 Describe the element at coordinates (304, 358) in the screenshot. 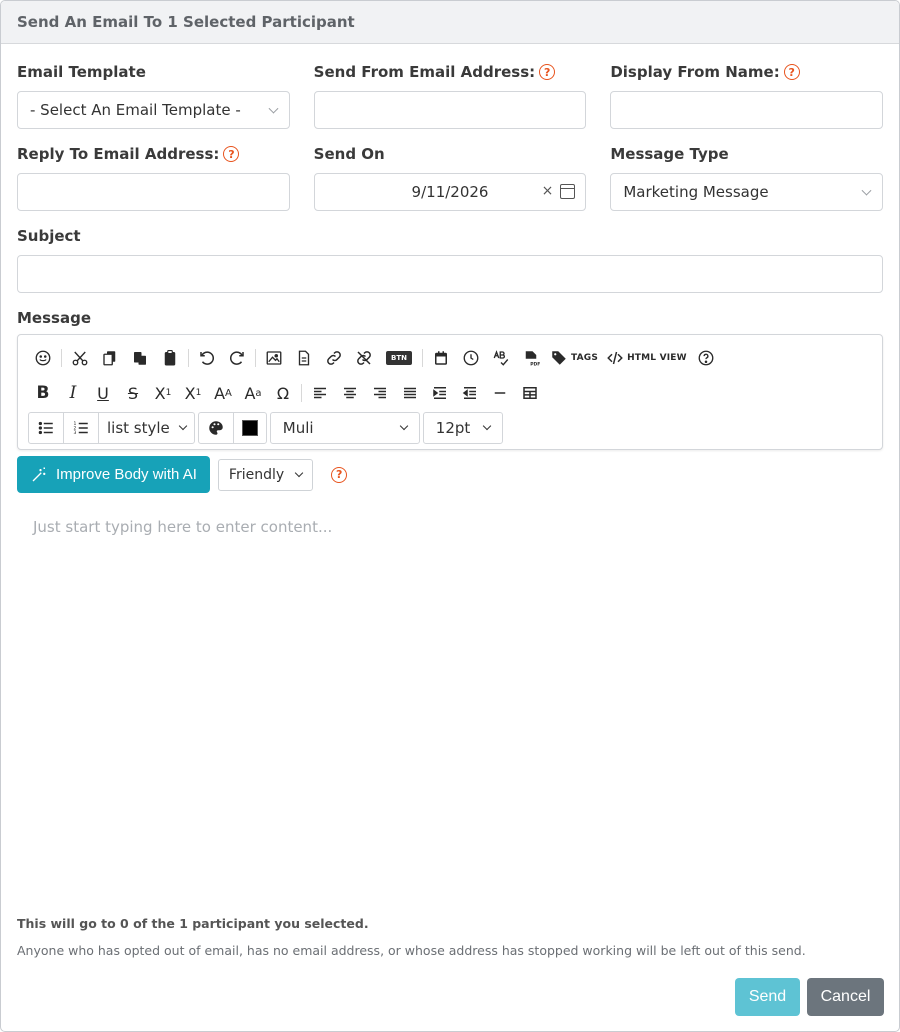

I see `document-icon` at that location.